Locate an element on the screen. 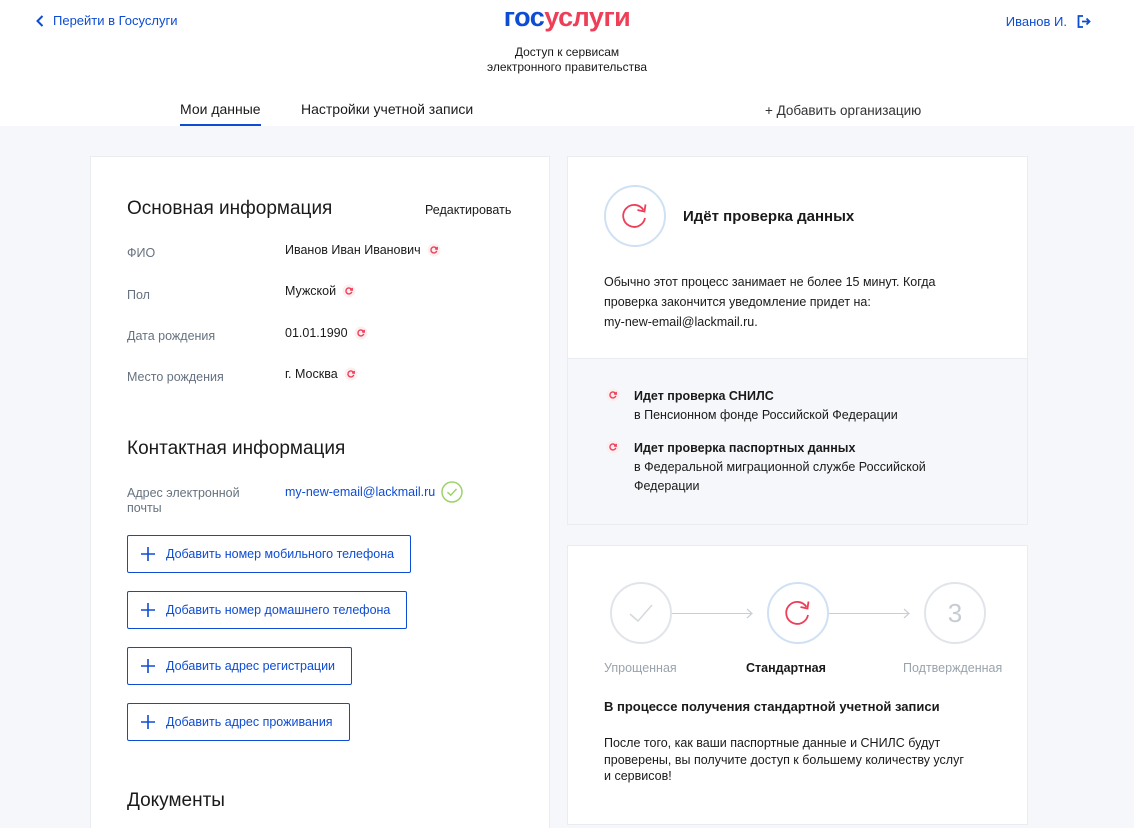  edit-button: Редактировать is located at coordinates (468, 210).